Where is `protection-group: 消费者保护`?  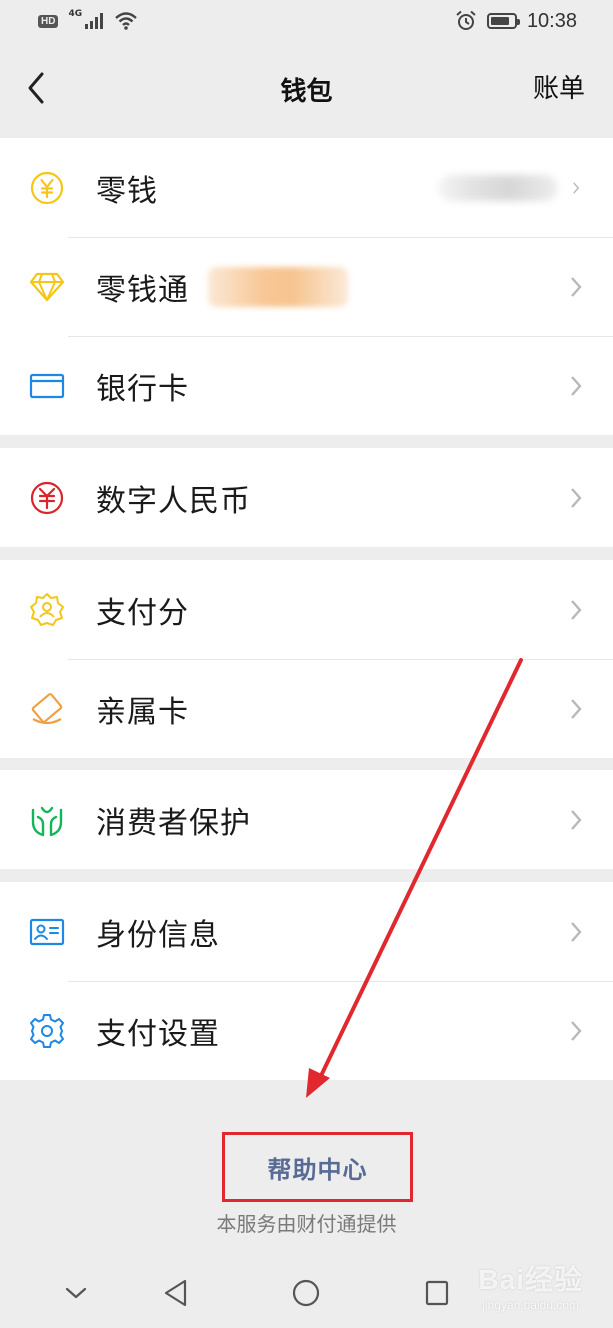 protection-group: 消费者保护 is located at coordinates (306, 819).